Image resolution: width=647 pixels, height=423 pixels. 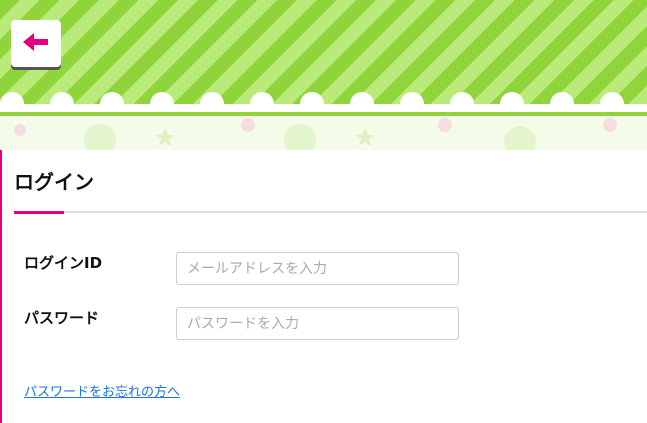 I want to click on page-title: ログイン, so click(x=54, y=182).